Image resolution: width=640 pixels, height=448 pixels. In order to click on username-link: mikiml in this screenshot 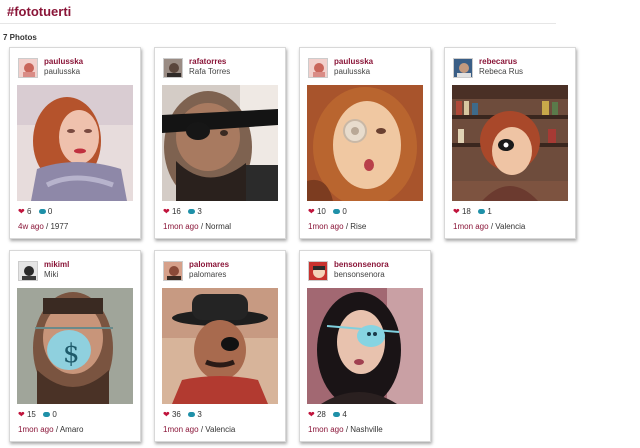, I will do `click(56, 264)`.